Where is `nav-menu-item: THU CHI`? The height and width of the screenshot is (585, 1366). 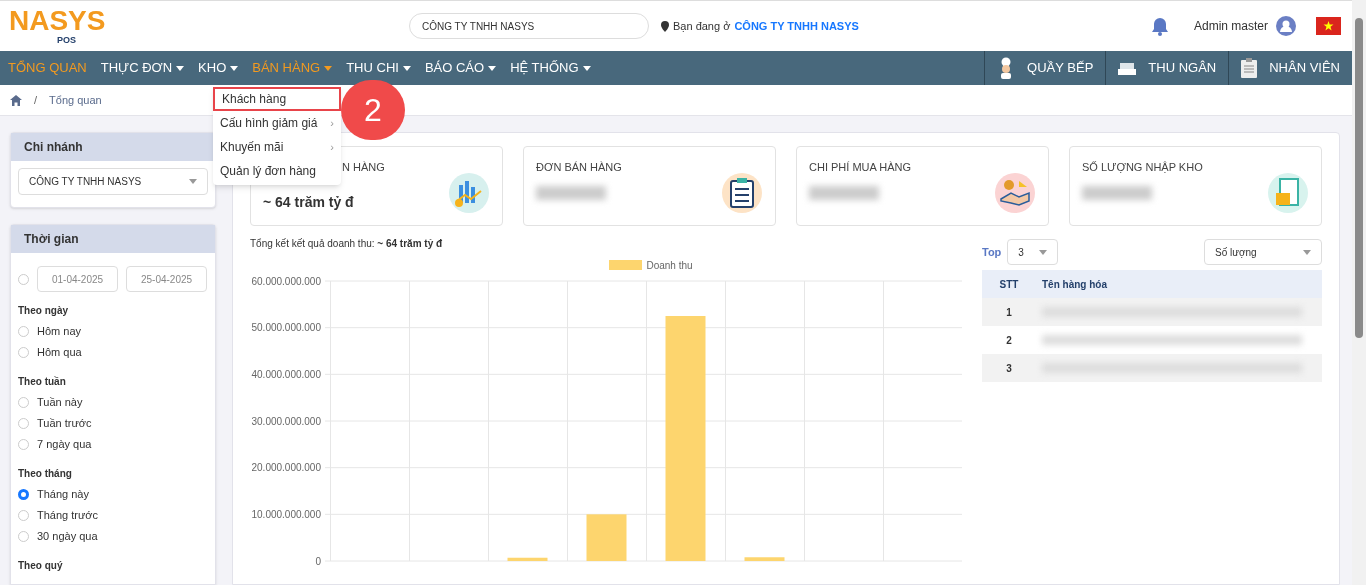
nav-menu-item: THU CHI is located at coordinates (378, 68).